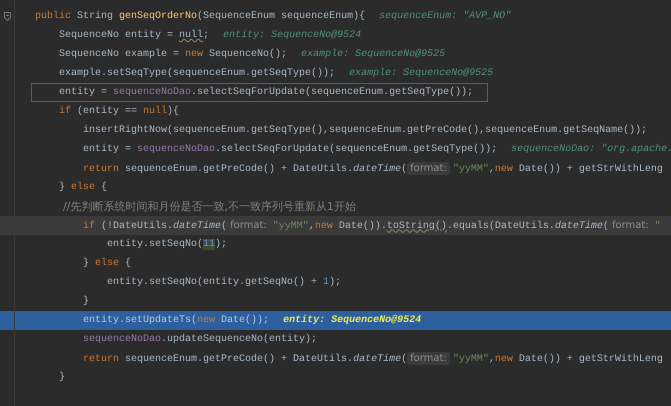 The width and height of the screenshot is (671, 406). I want to click on code-line: sequenceNoDao.updateSequenceNo(entity);, so click(200, 339).